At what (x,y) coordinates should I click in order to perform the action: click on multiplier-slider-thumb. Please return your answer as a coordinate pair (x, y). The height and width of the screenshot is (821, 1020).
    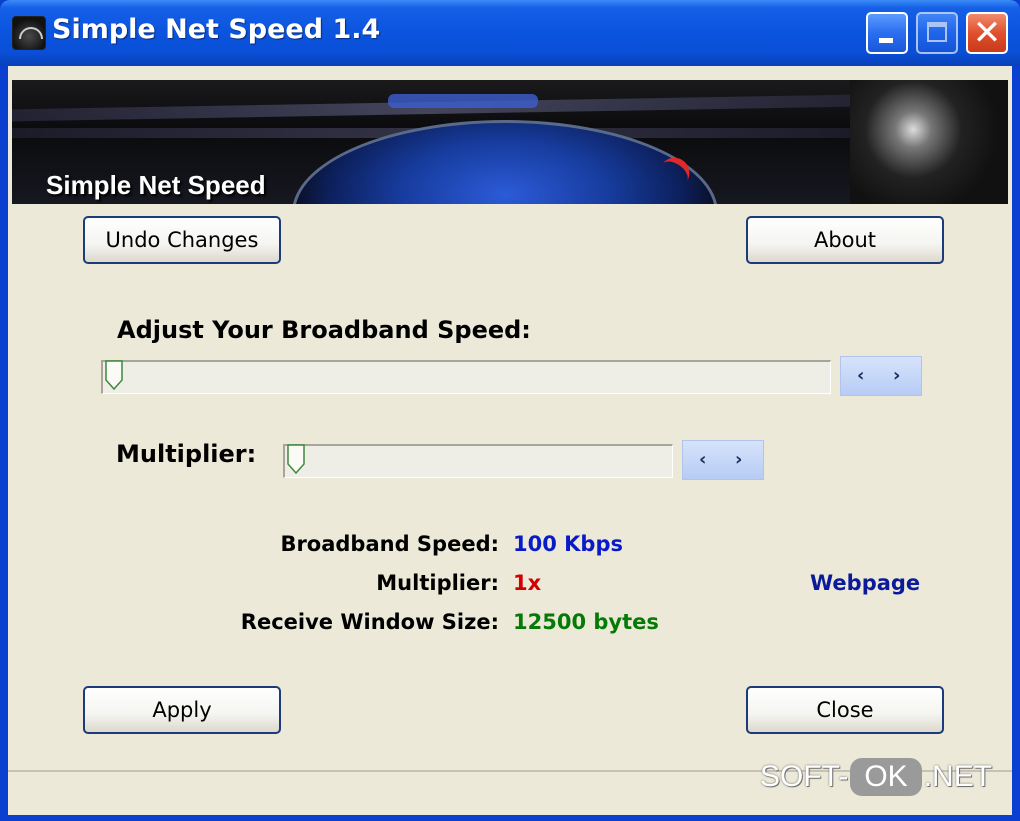
    Looking at the image, I should click on (296, 459).